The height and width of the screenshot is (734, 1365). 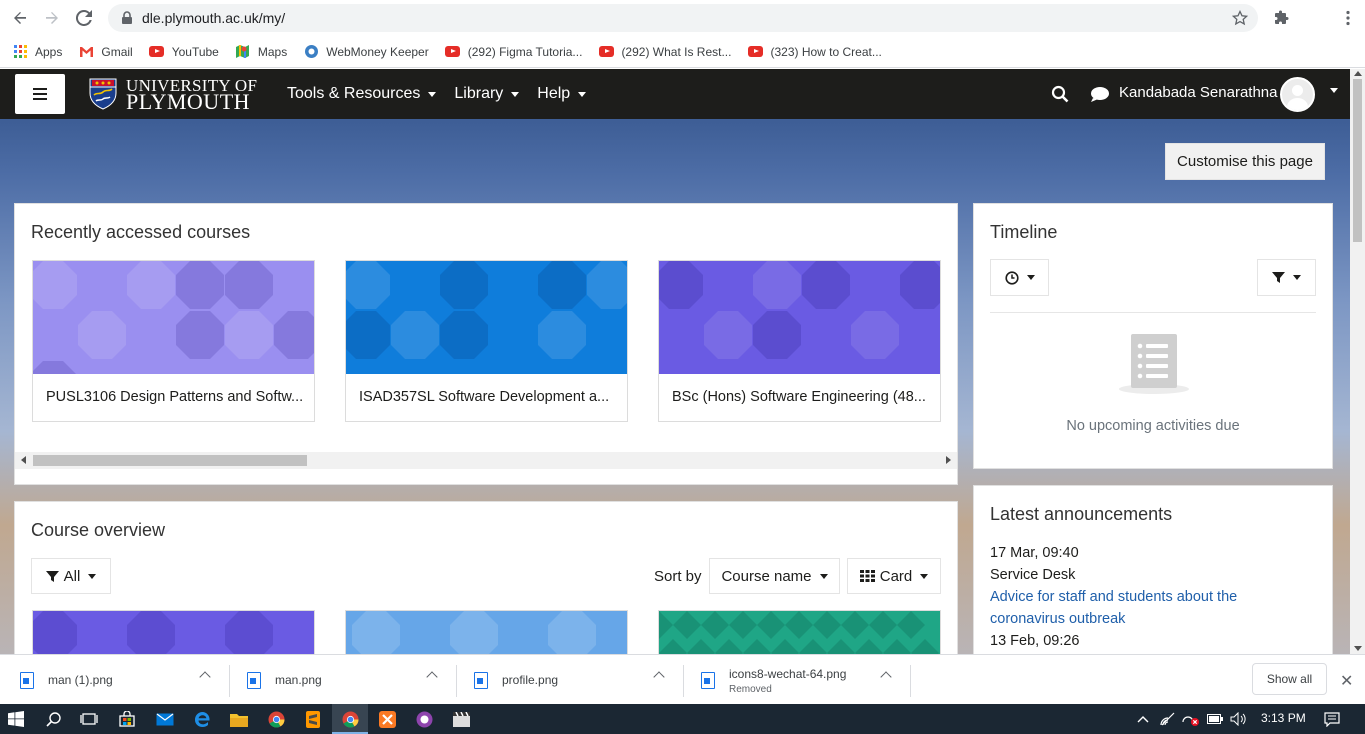 What do you see at coordinates (239, 719) in the screenshot?
I see `file-explorer-icon` at bounding box center [239, 719].